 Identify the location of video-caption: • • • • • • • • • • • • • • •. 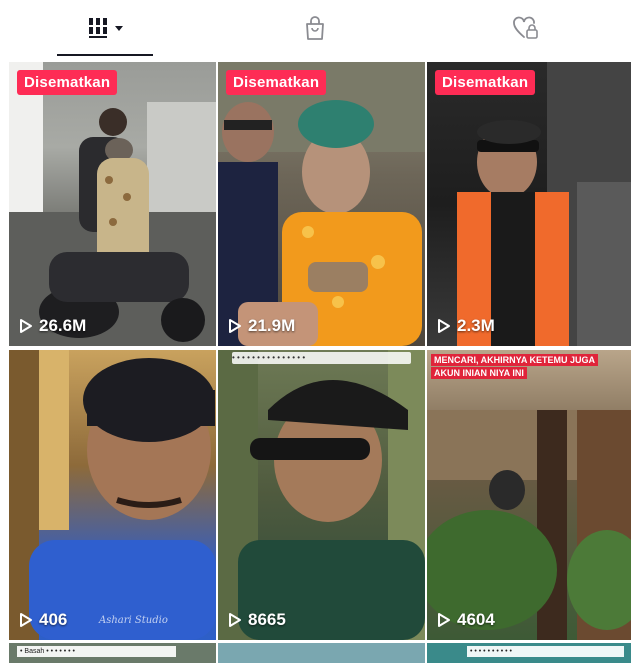
(321, 358).